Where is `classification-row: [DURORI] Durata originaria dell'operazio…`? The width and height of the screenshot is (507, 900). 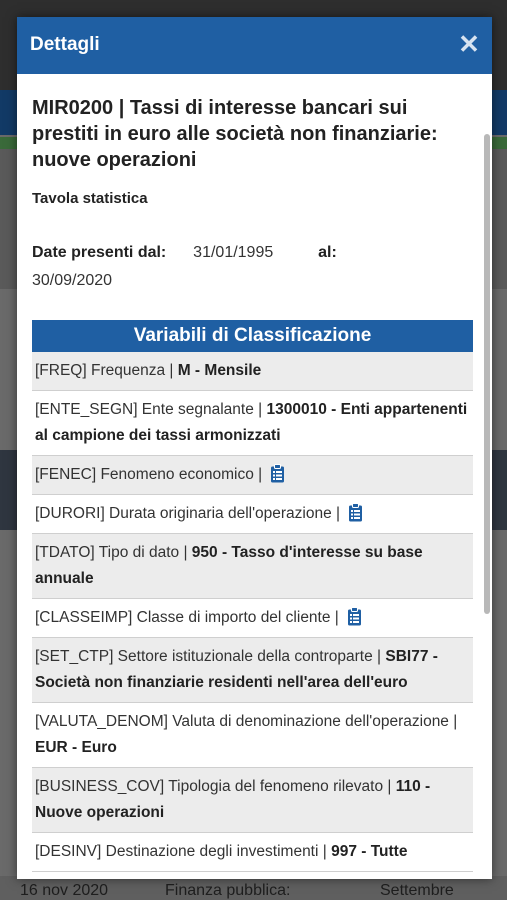
classification-row: [DURORI] Durata originaria dell'operazio… is located at coordinates (252, 514).